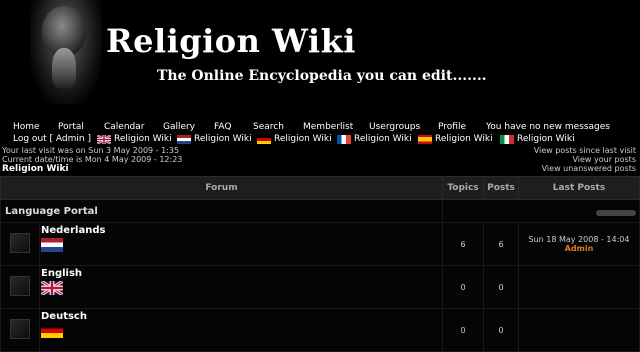 Image resolution: width=640 pixels, height=352 pixels. What do you see at coordinates (585, 168) in the screenshot?
I see `link-unanswered-posts: View unanswered posts` at bounding box center [585, 168].